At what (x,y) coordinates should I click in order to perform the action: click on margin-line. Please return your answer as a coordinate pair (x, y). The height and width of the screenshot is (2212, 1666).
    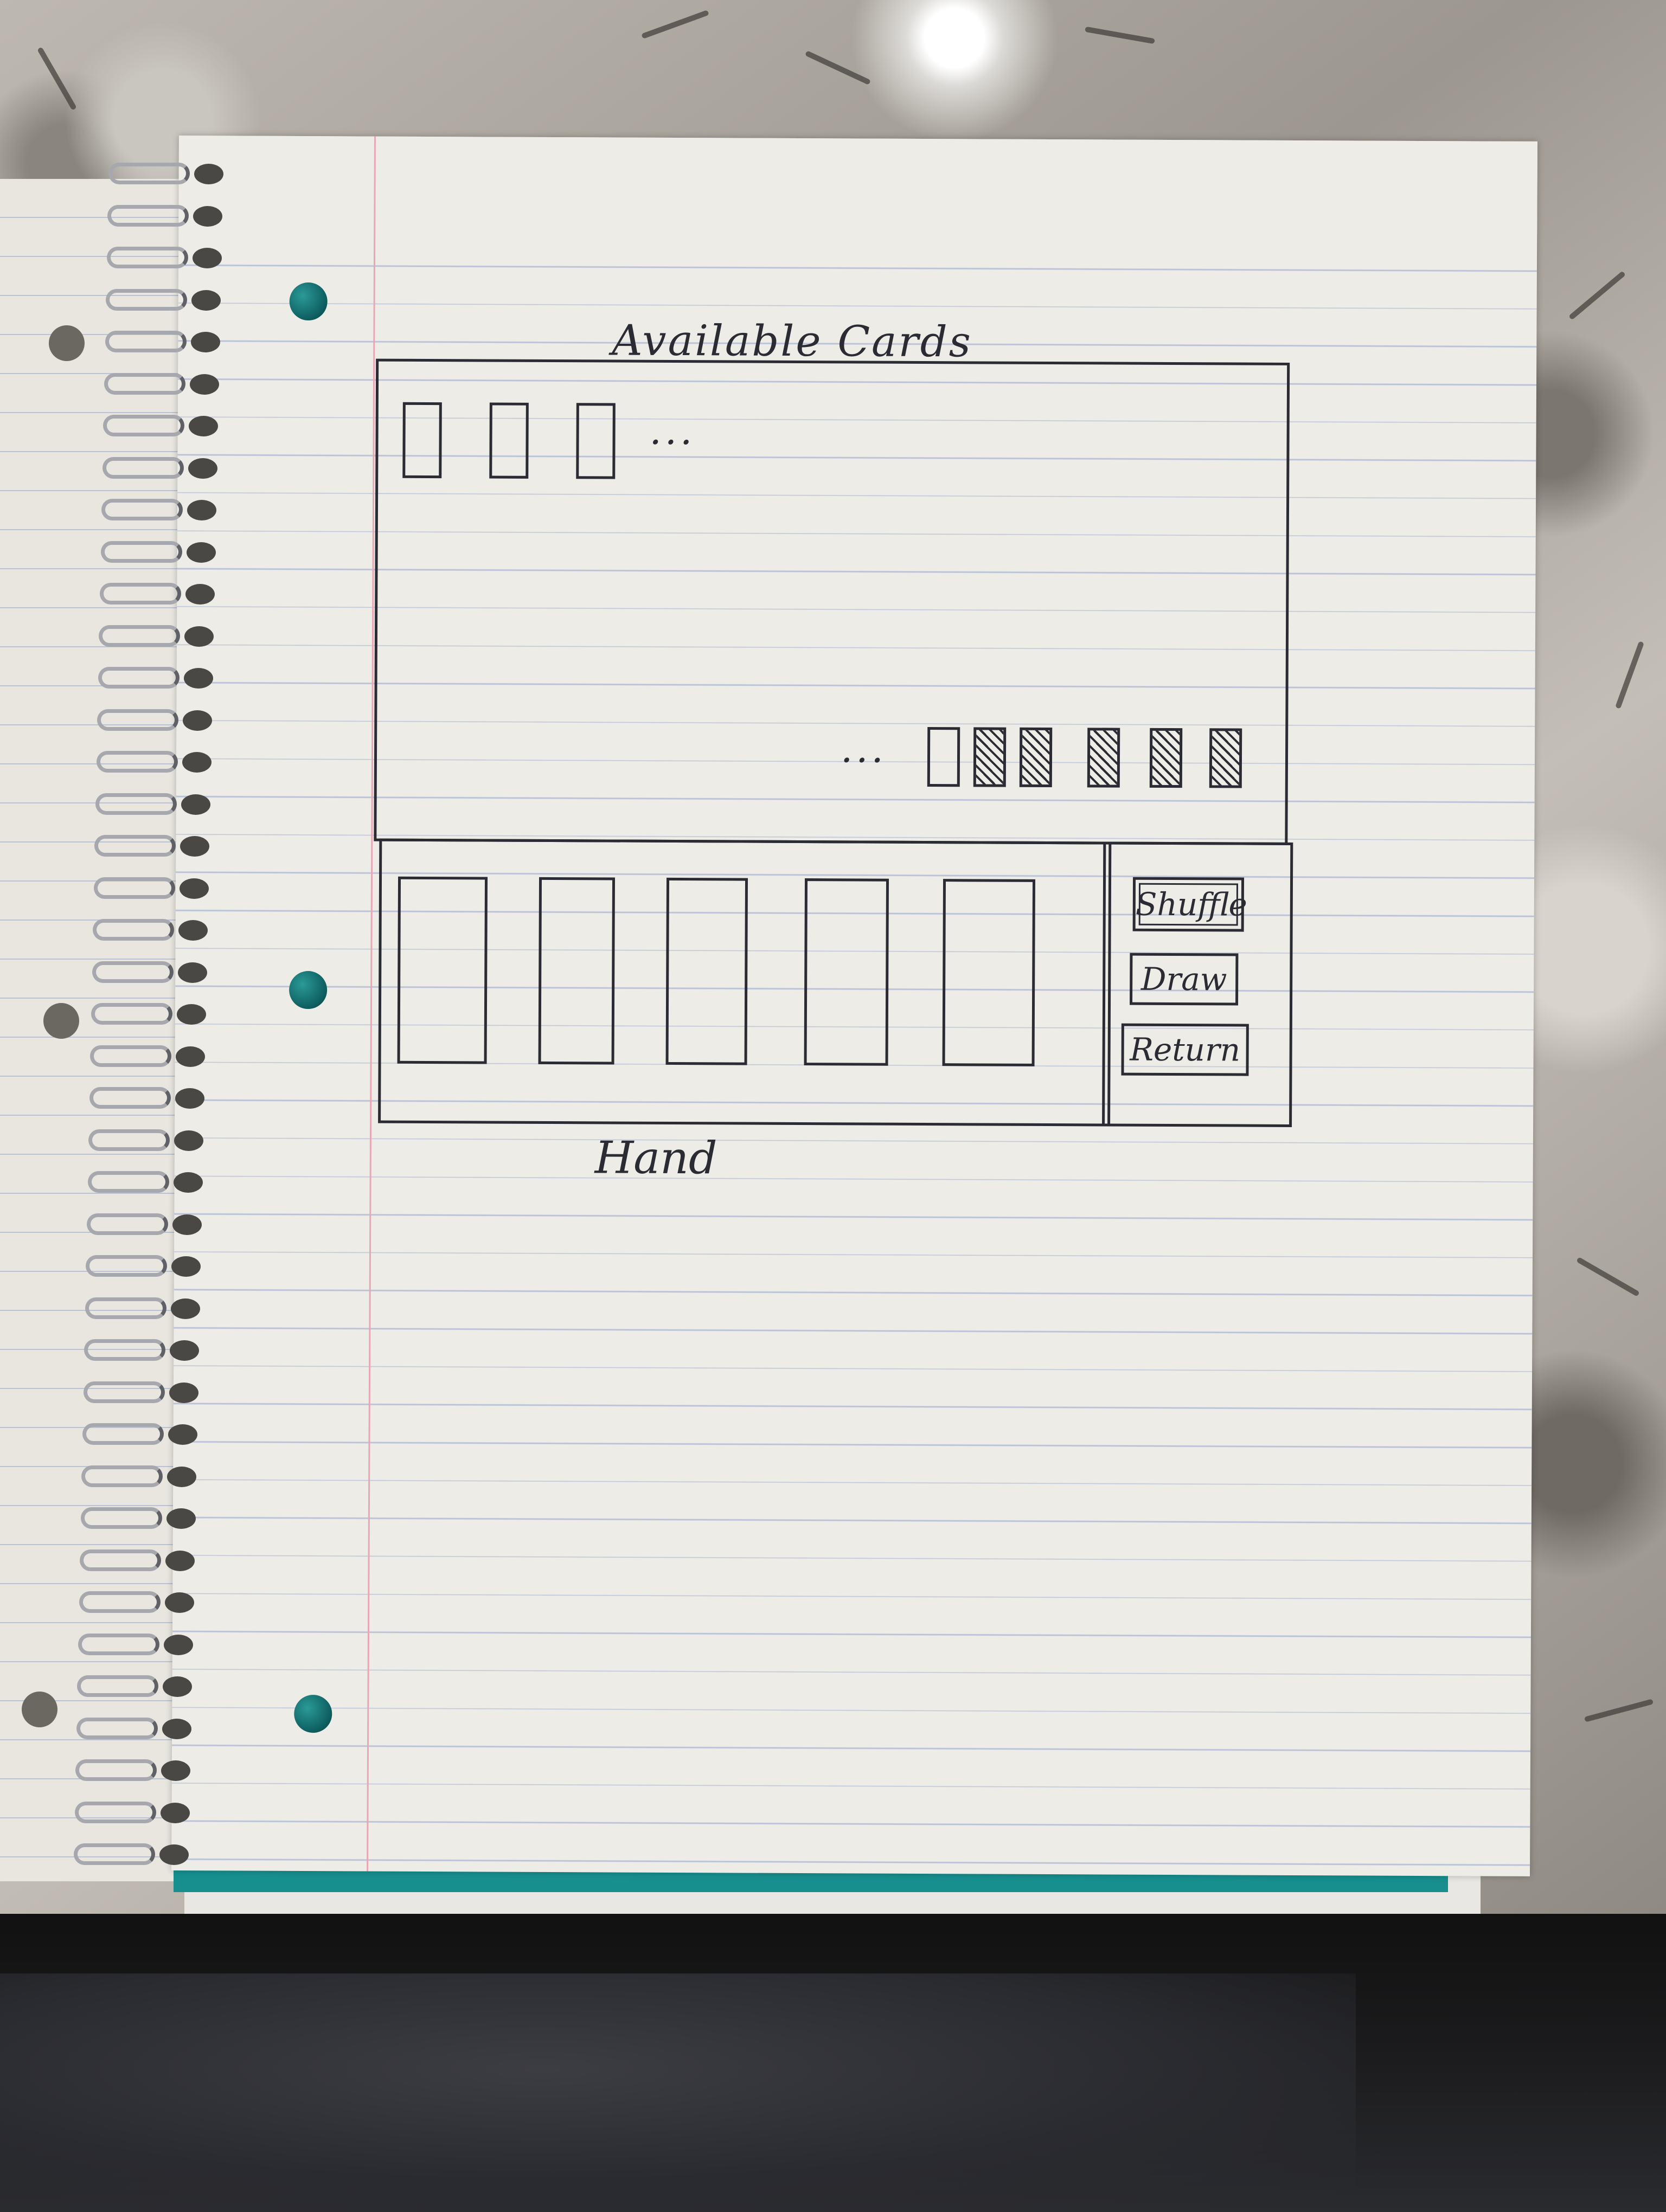
    Looking at the image, I should click on (372, 1004).